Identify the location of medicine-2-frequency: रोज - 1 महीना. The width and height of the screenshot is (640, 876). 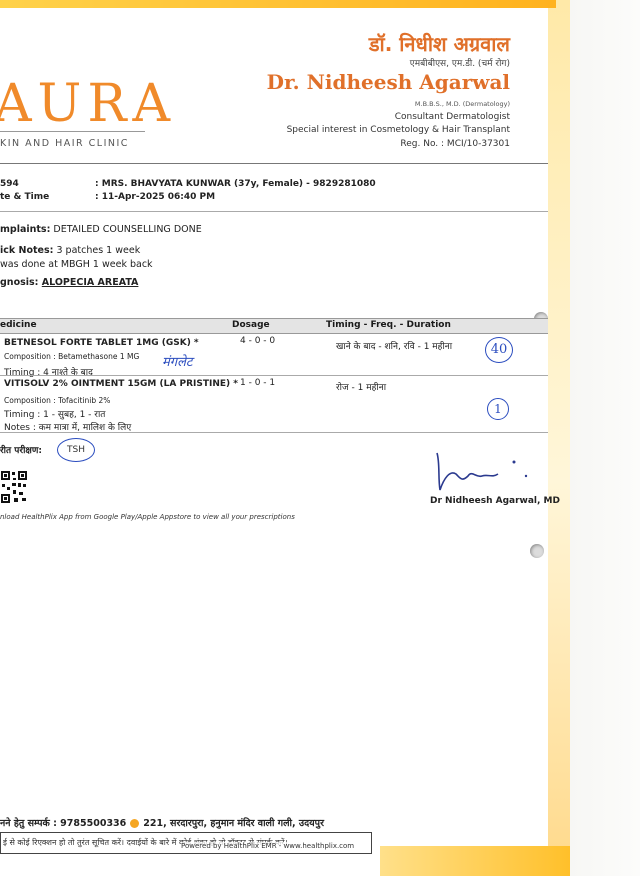
(361, 388).